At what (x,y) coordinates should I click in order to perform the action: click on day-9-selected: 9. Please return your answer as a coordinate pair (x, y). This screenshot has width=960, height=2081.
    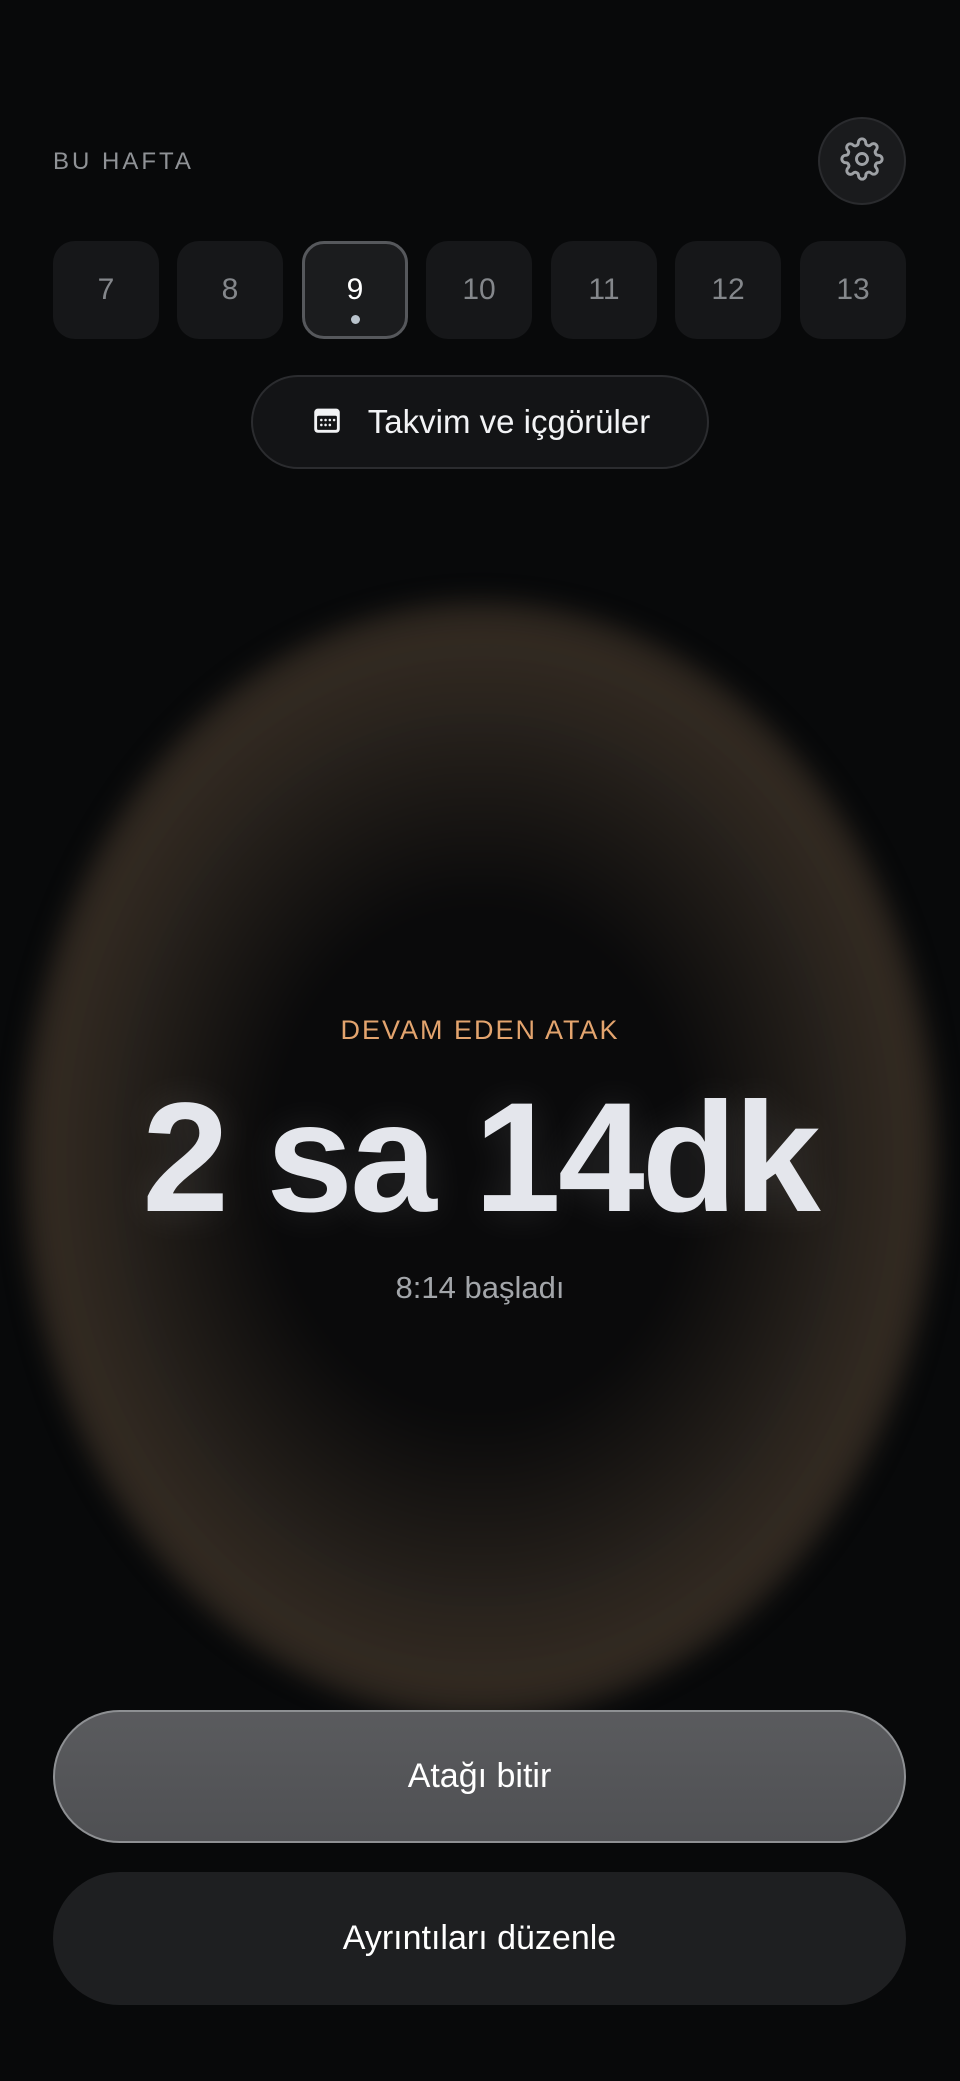
    Looking at the image, I should click on (355, 290).